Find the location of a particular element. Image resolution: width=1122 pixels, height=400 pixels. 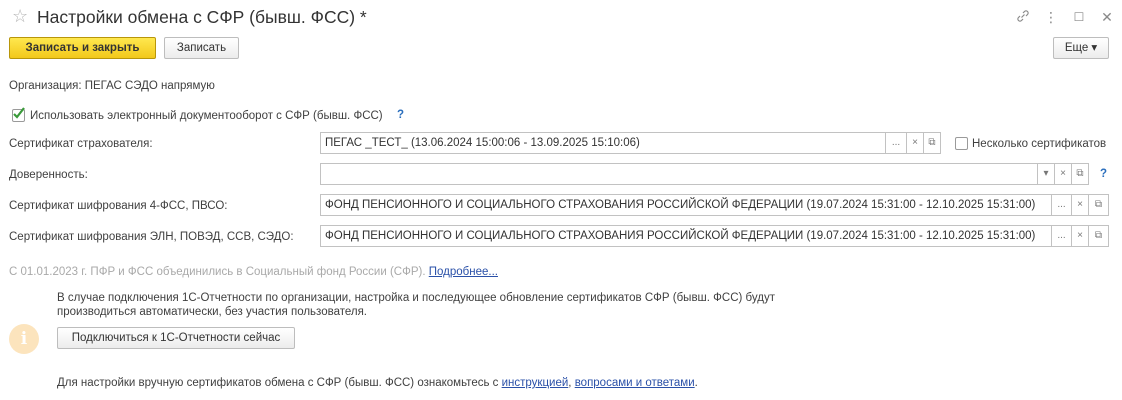

power-of-attorney-dropdown-icon: ▾ is located at coordinates (1046, 174).